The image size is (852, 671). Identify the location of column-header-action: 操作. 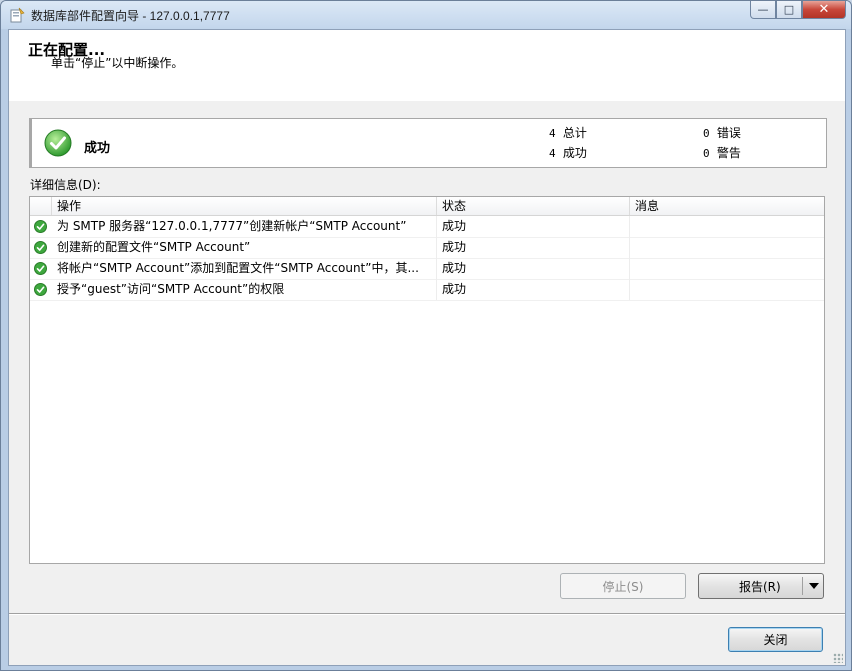
(244, 206).